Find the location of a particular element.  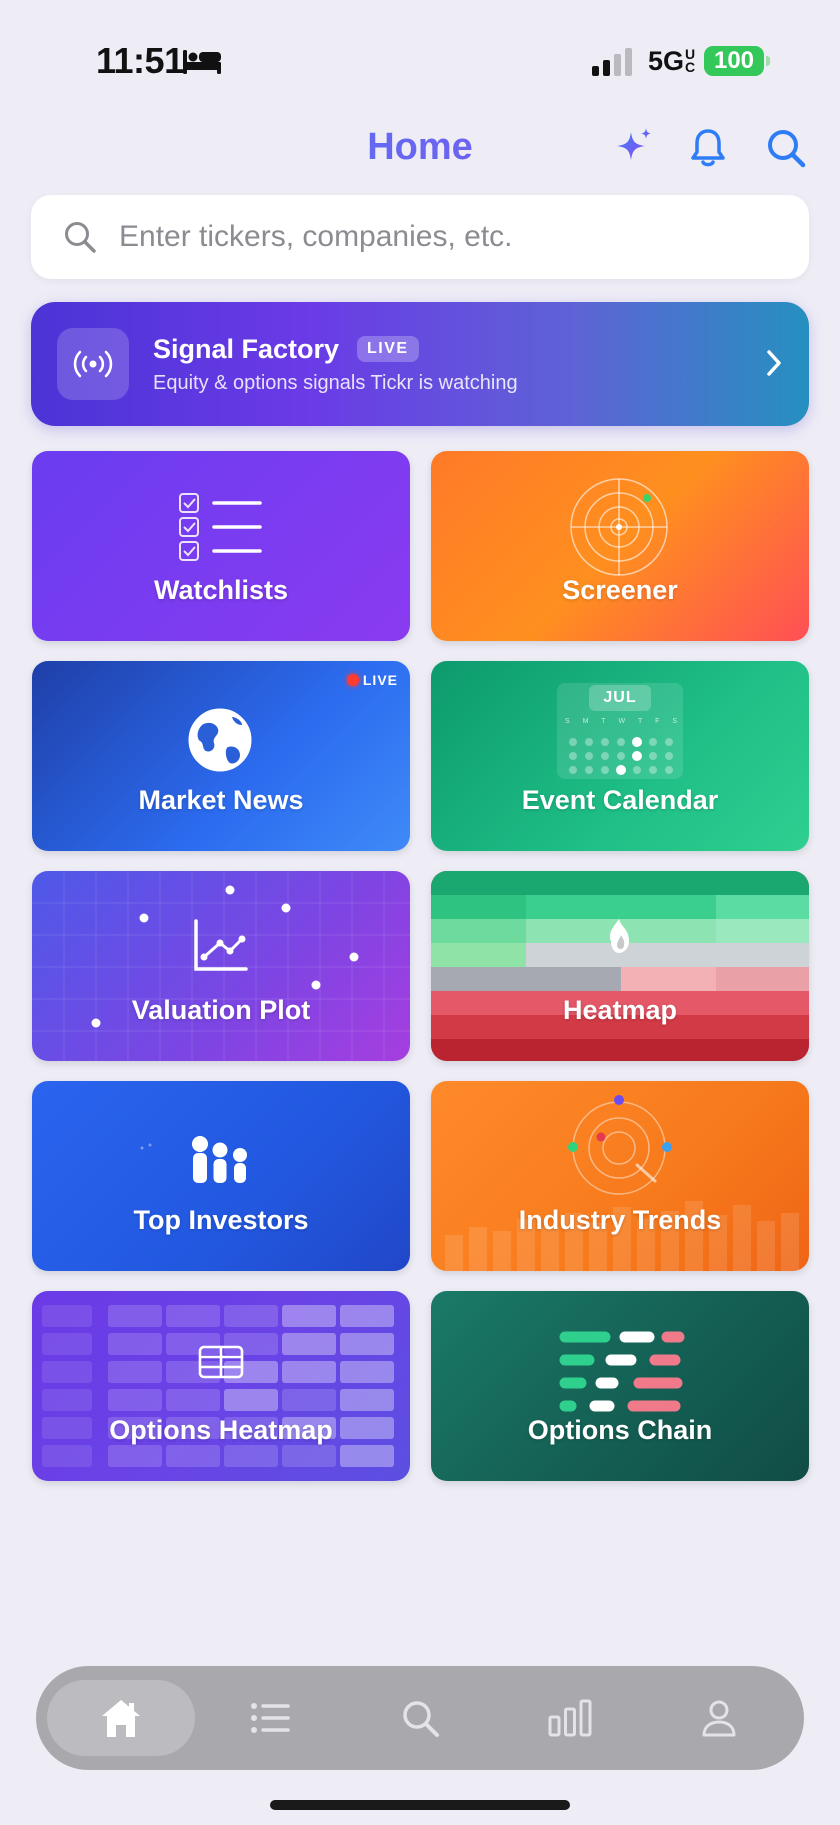

tile-label: Valuation Plot is located at coordinates (221, 1010).